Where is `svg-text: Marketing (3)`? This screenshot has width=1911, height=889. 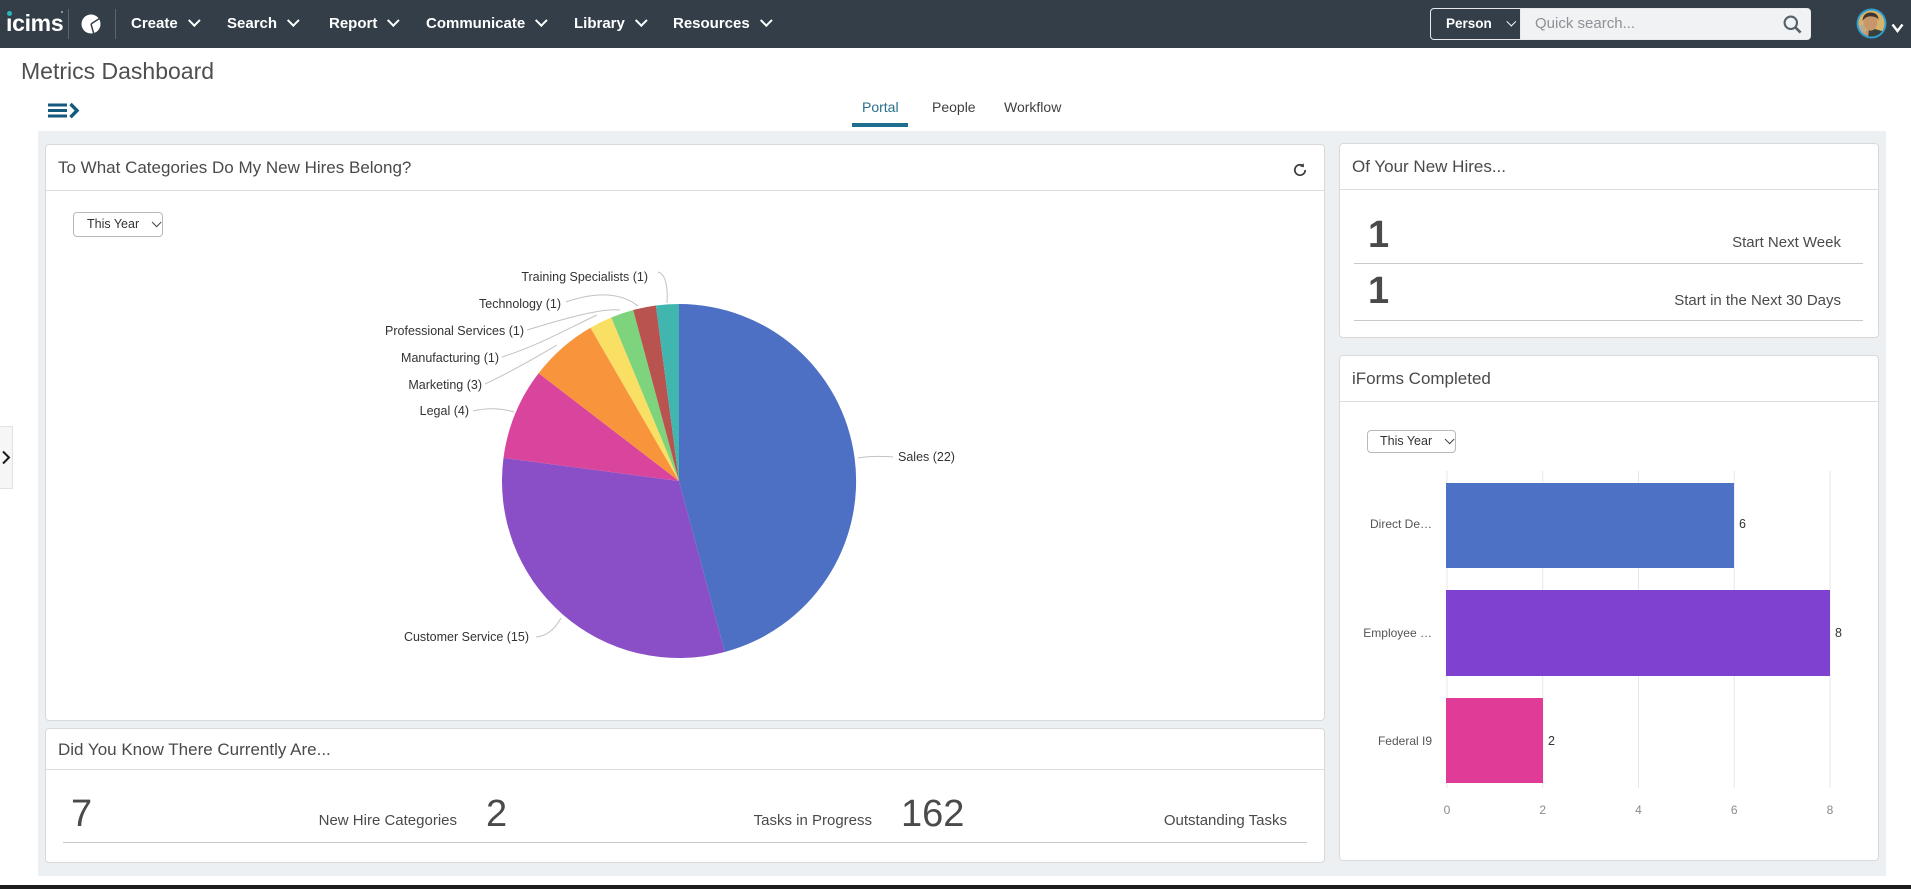 svg-text: Marketing (3) is located at coordinates (445, 385).